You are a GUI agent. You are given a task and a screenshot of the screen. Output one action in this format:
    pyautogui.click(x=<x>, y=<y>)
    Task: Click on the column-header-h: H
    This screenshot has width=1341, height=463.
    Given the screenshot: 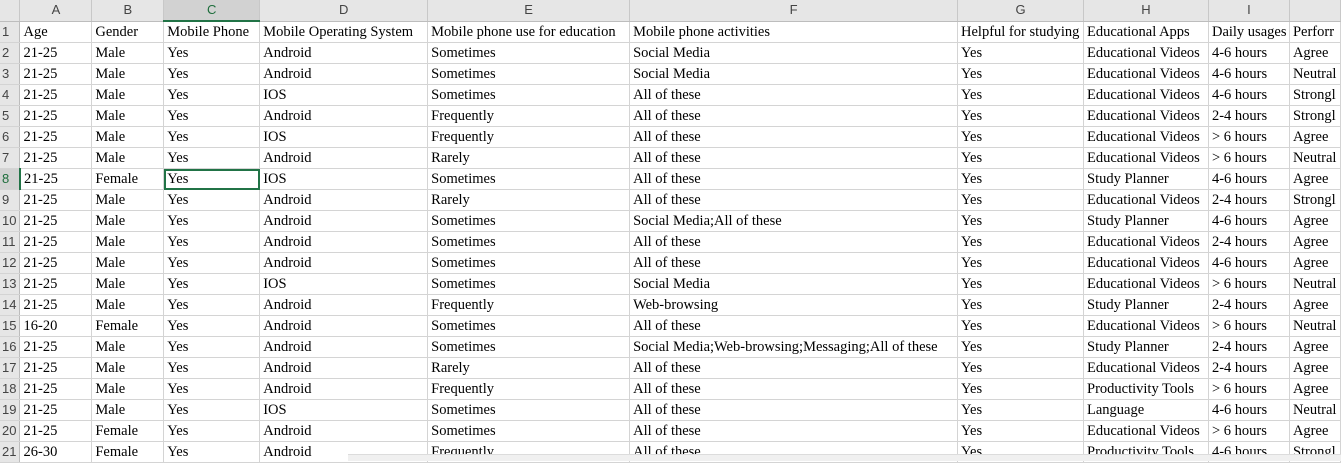 What is the action you would take?
    pyautogui.click(x=1146, y=11)
    